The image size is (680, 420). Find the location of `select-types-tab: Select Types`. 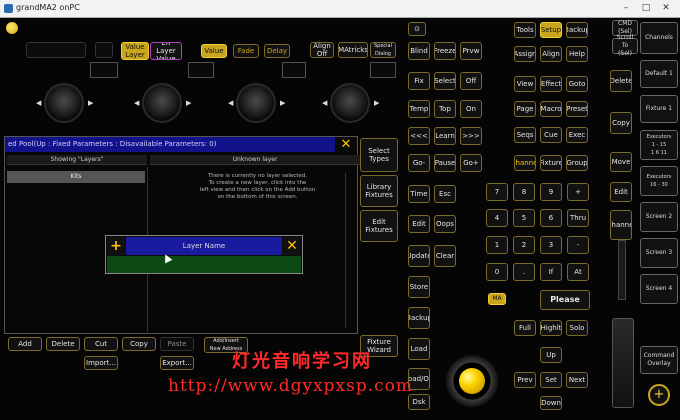

select-types-tab: Select Types is located at coordinates (379, 155).